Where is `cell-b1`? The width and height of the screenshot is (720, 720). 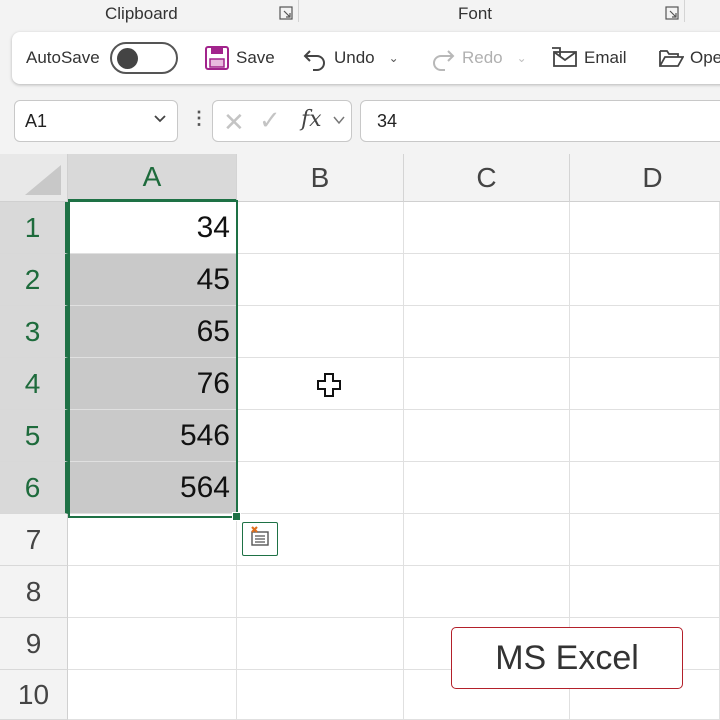 cell-b1 is located at coordinates (320, 228).